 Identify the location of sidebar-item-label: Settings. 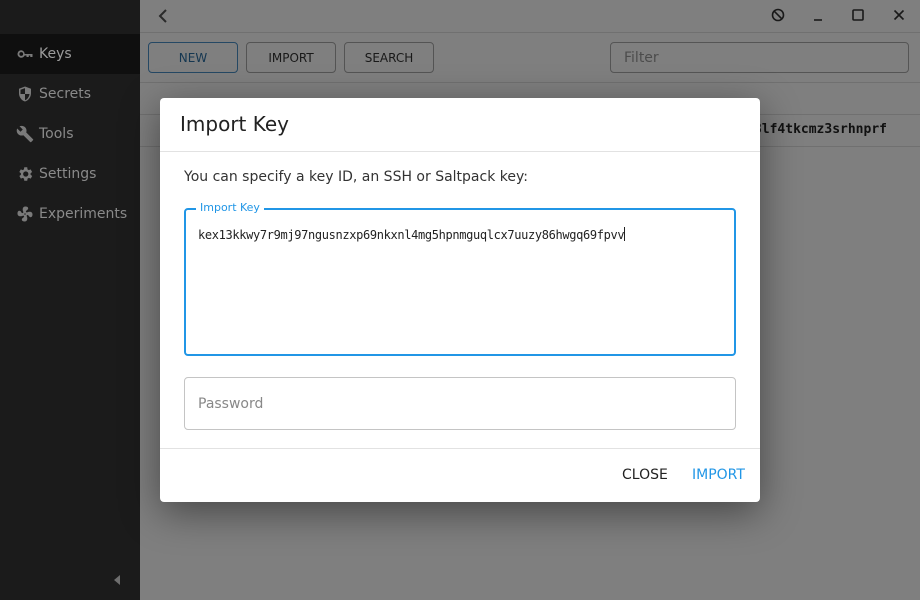
(68, 174).